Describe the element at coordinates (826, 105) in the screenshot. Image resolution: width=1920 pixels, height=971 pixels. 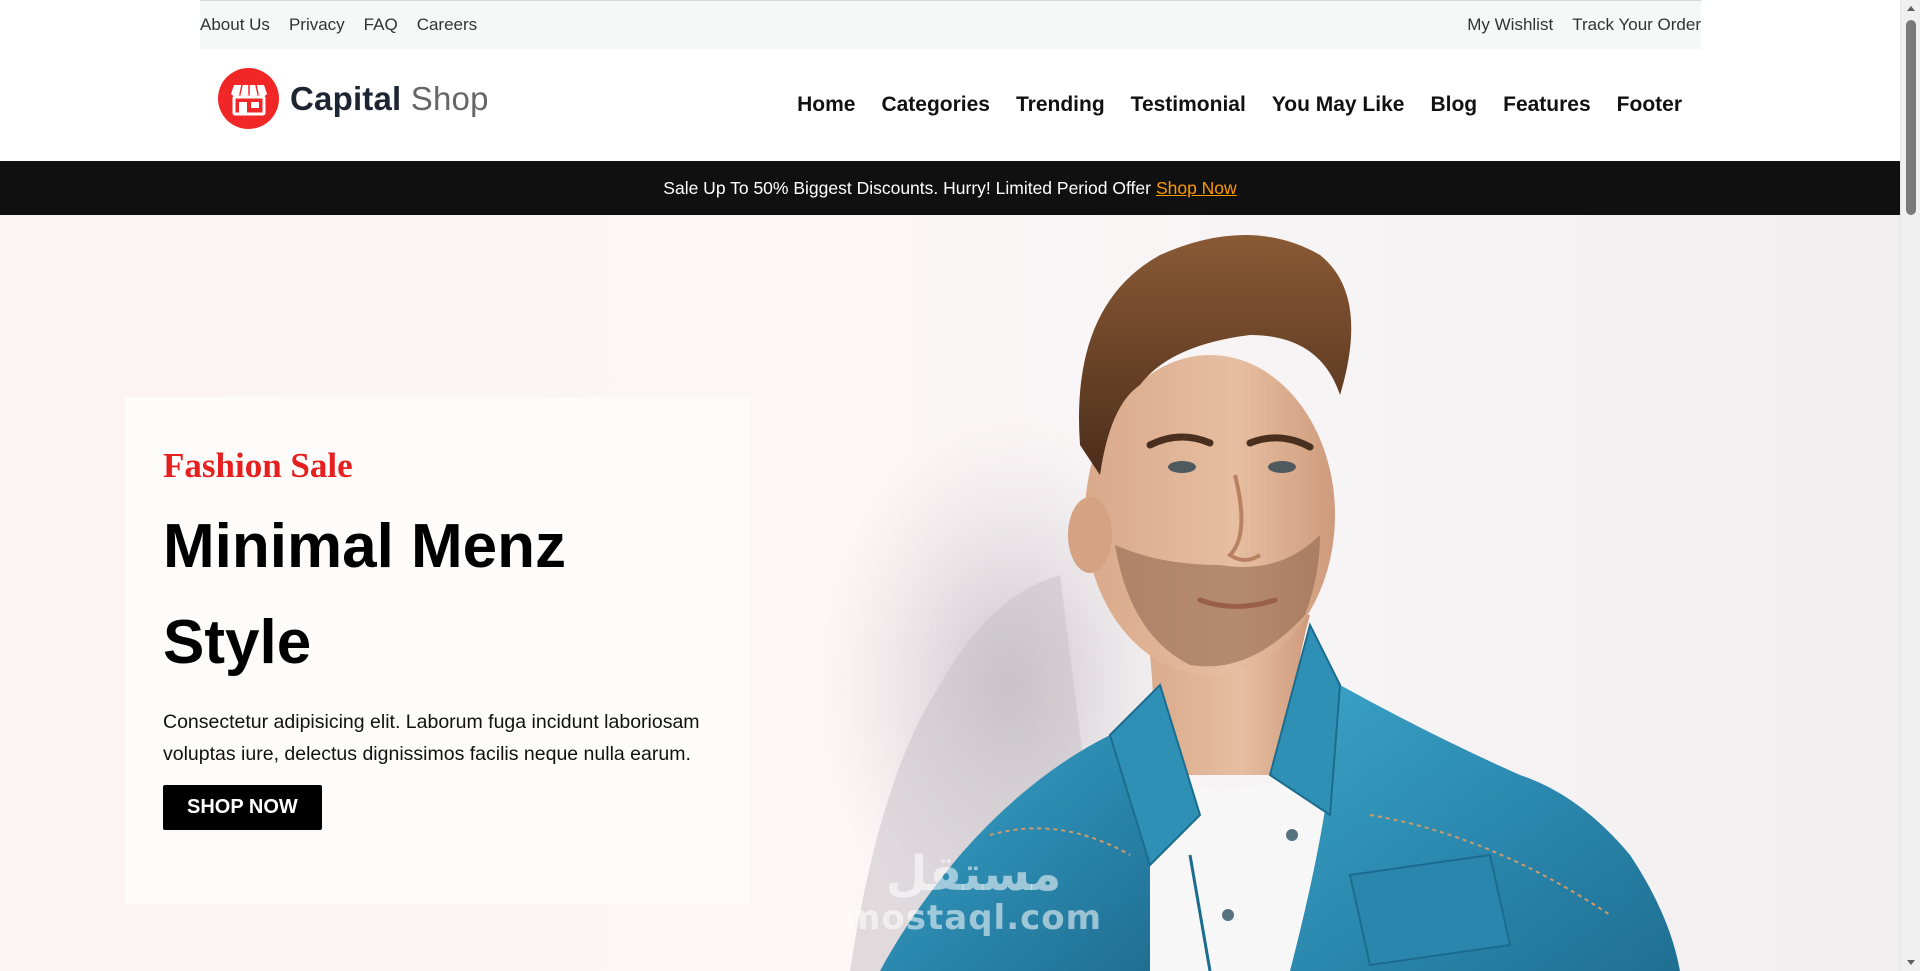
I see `nav-home: Home` at that location.